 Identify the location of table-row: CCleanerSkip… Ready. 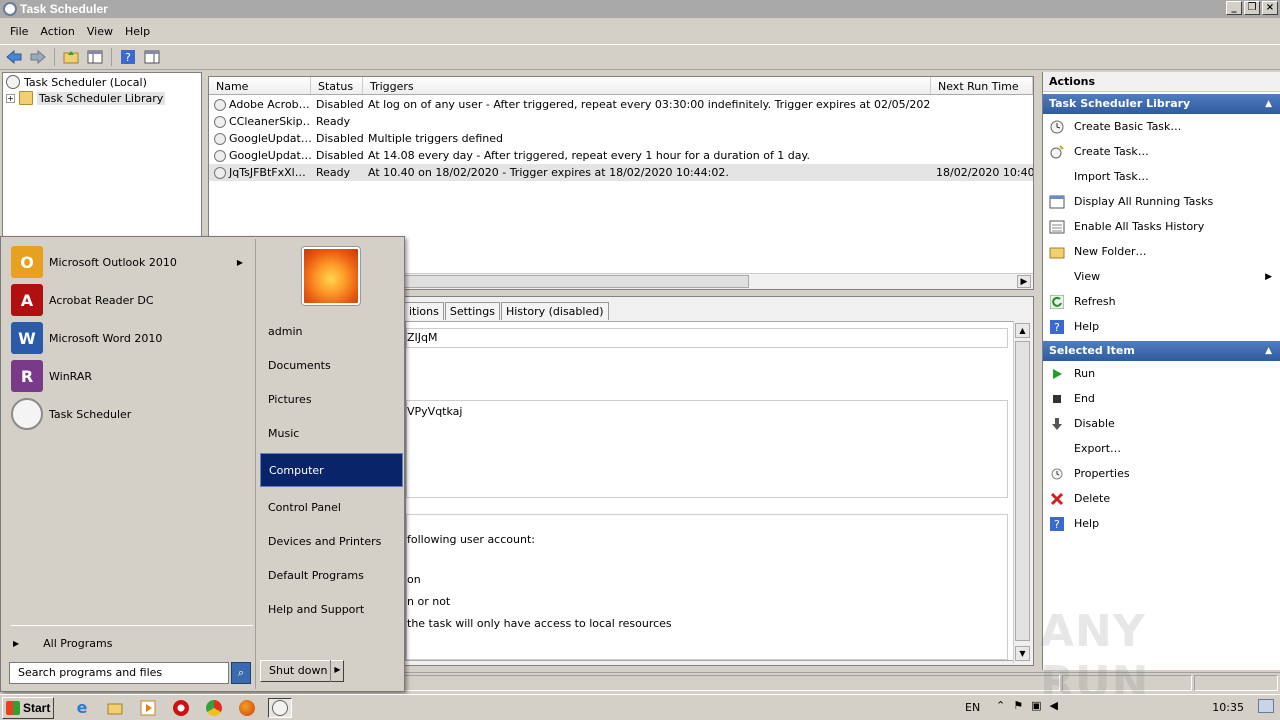
(621, 121).